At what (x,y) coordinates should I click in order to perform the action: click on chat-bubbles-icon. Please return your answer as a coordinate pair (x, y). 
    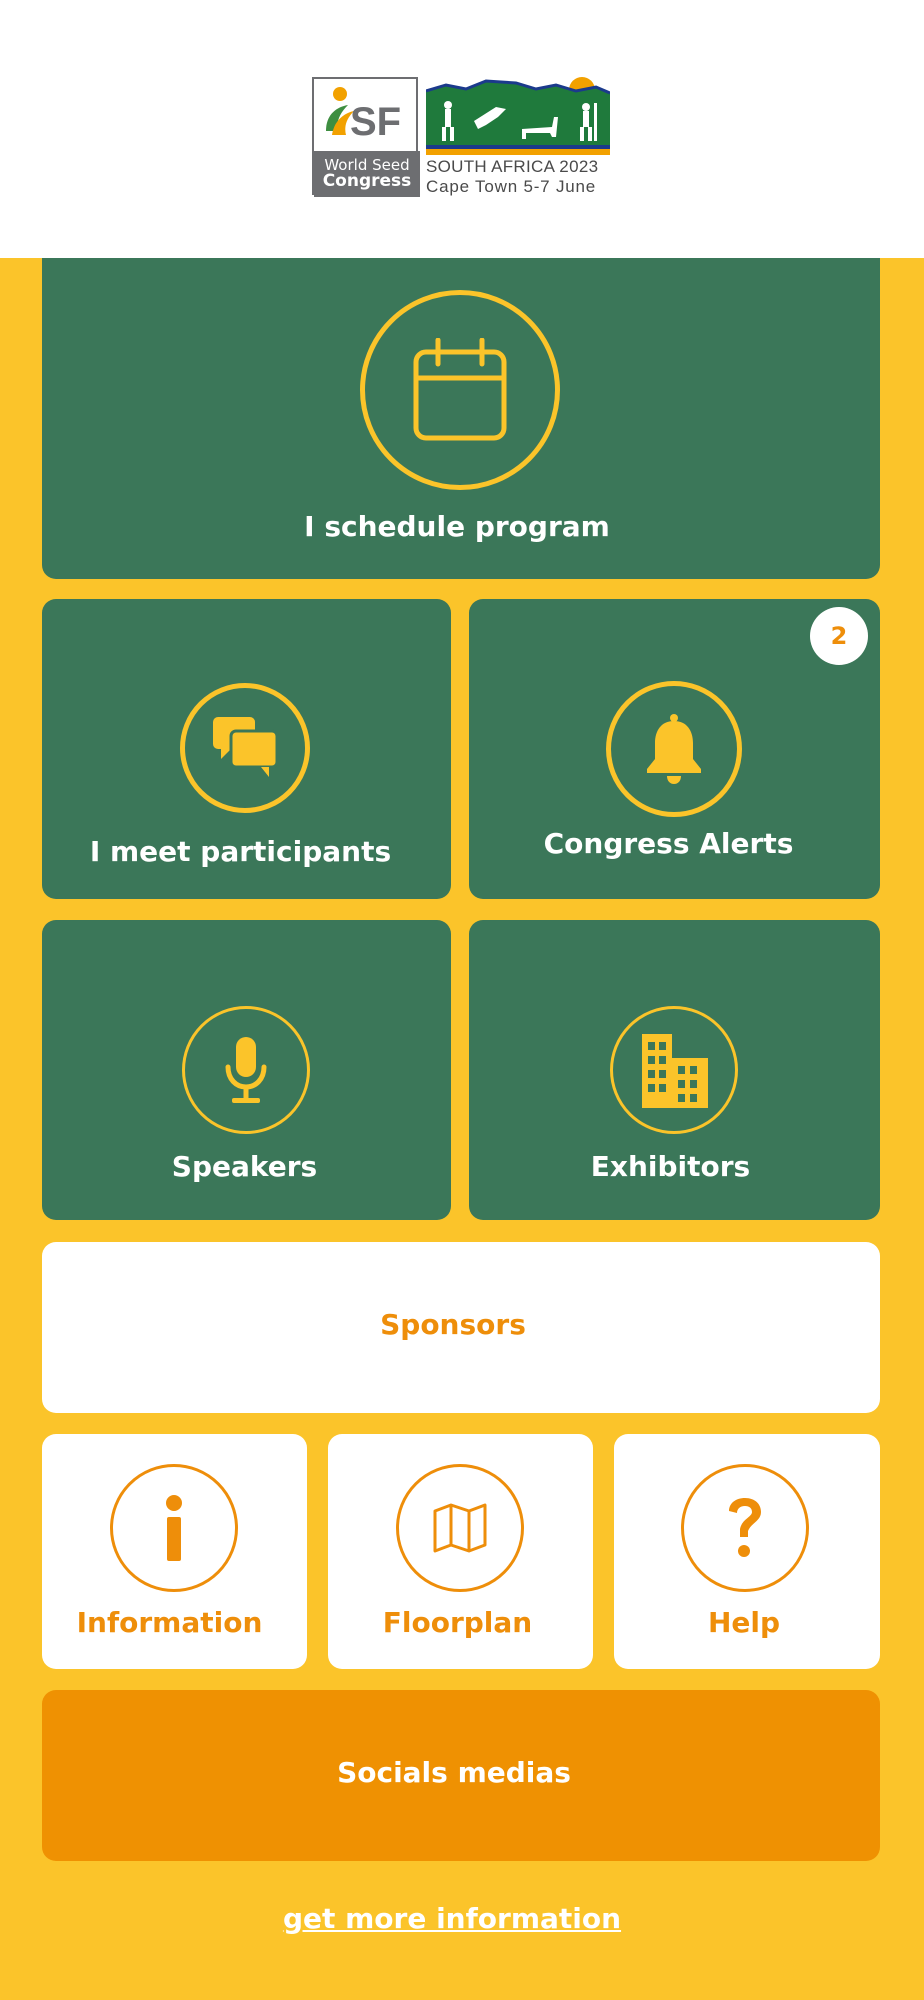
    Looking at the image, I should click on (246, 747).